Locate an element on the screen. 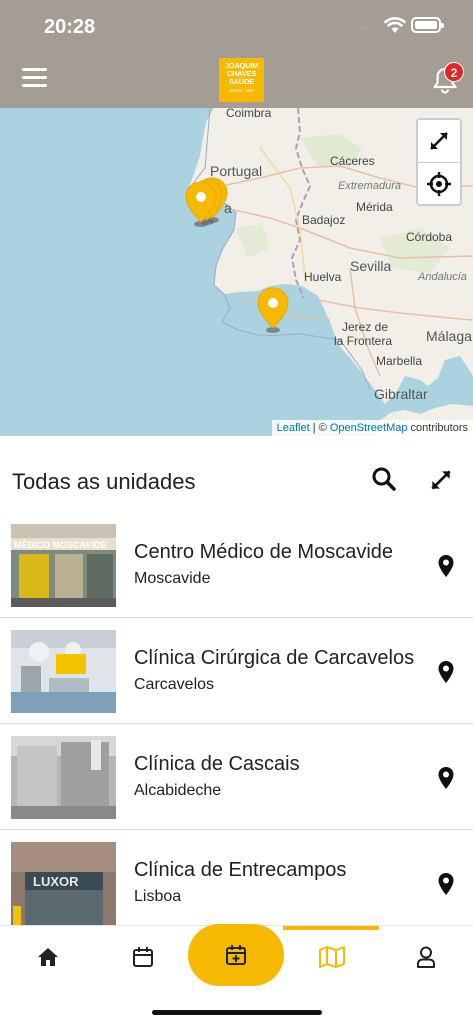  notification-badge: 2 is located at coordinates (454, 72).